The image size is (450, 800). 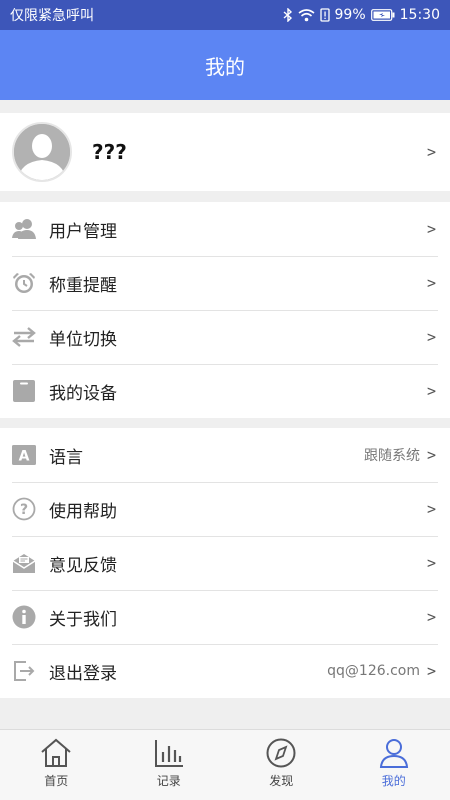 I want to click on page-title: 我的, so click(x=225, y=66).